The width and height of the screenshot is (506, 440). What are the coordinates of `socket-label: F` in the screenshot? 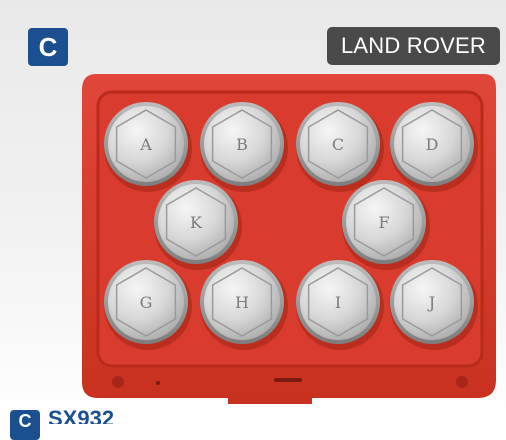 It's located at (383, 222).